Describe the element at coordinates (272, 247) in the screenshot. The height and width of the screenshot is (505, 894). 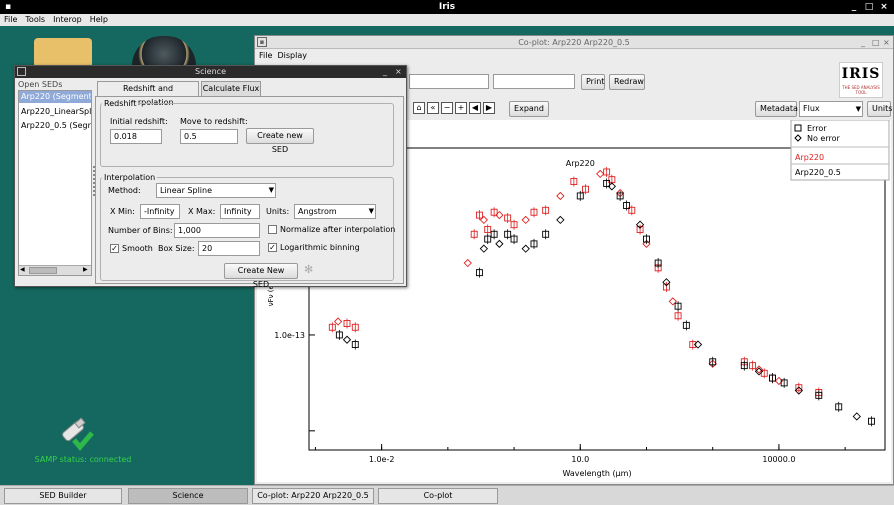
I see `logarithmic-binning-checkbox: ✓` at that location.